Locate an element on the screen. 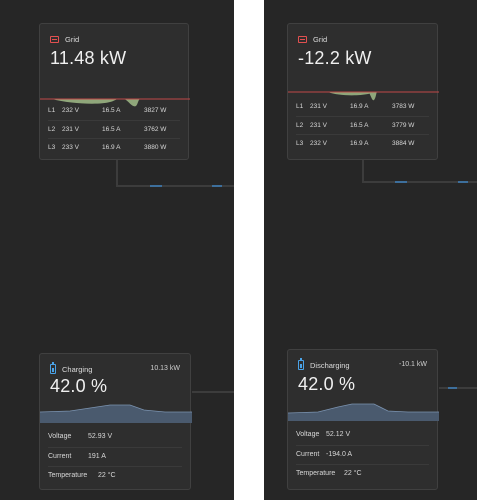  phase-power: 3827 W is located at coordinates (155, 110).